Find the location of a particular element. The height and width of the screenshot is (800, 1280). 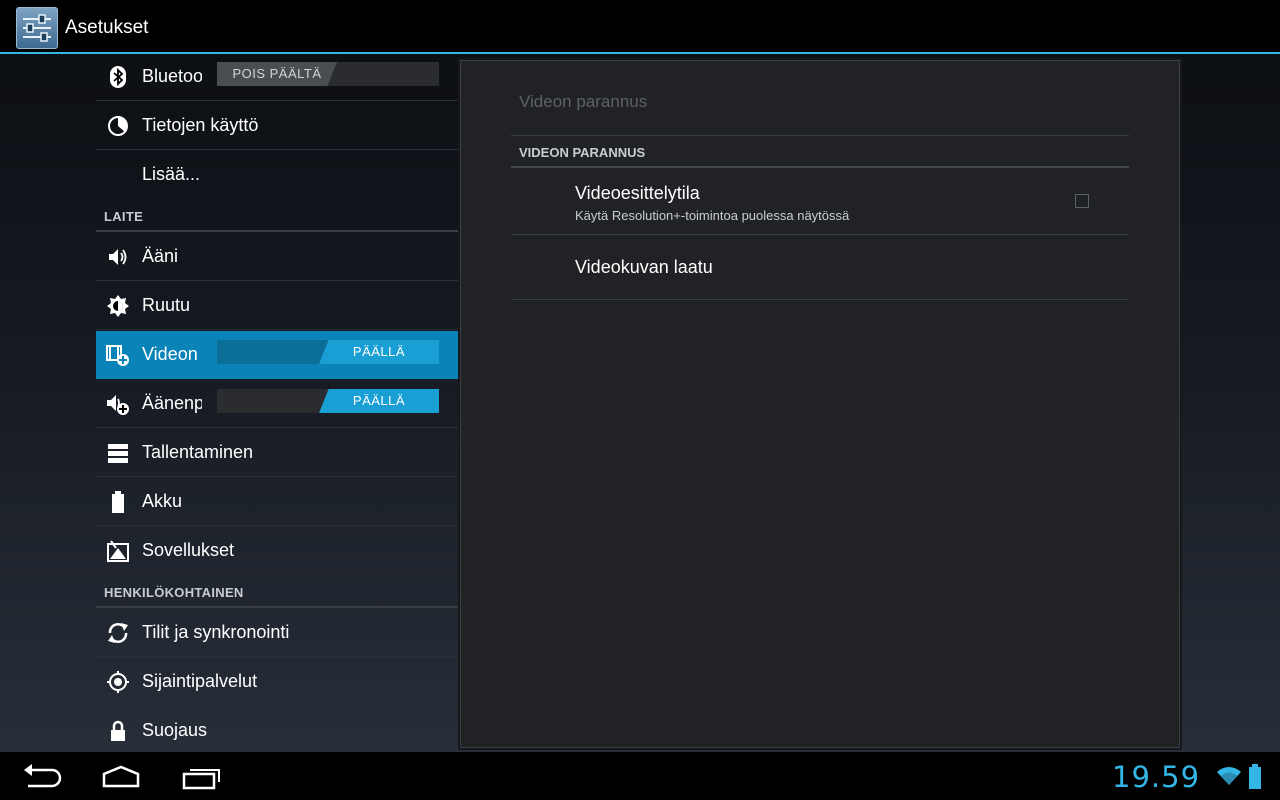

list-item-label: Ruutu is located at coordinates (166, 305).